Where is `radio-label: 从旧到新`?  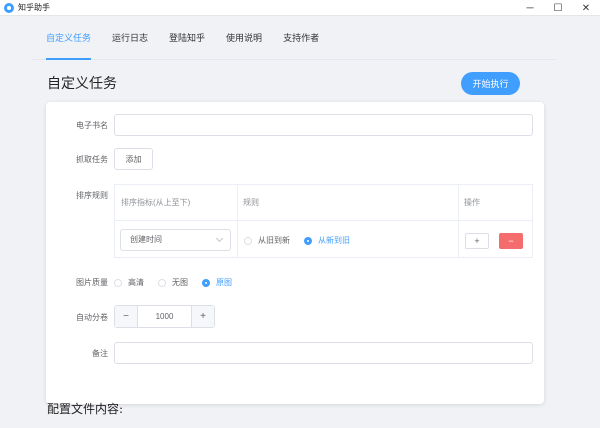
radio-label: 从旧到新 is located at coordinates (274, 240).